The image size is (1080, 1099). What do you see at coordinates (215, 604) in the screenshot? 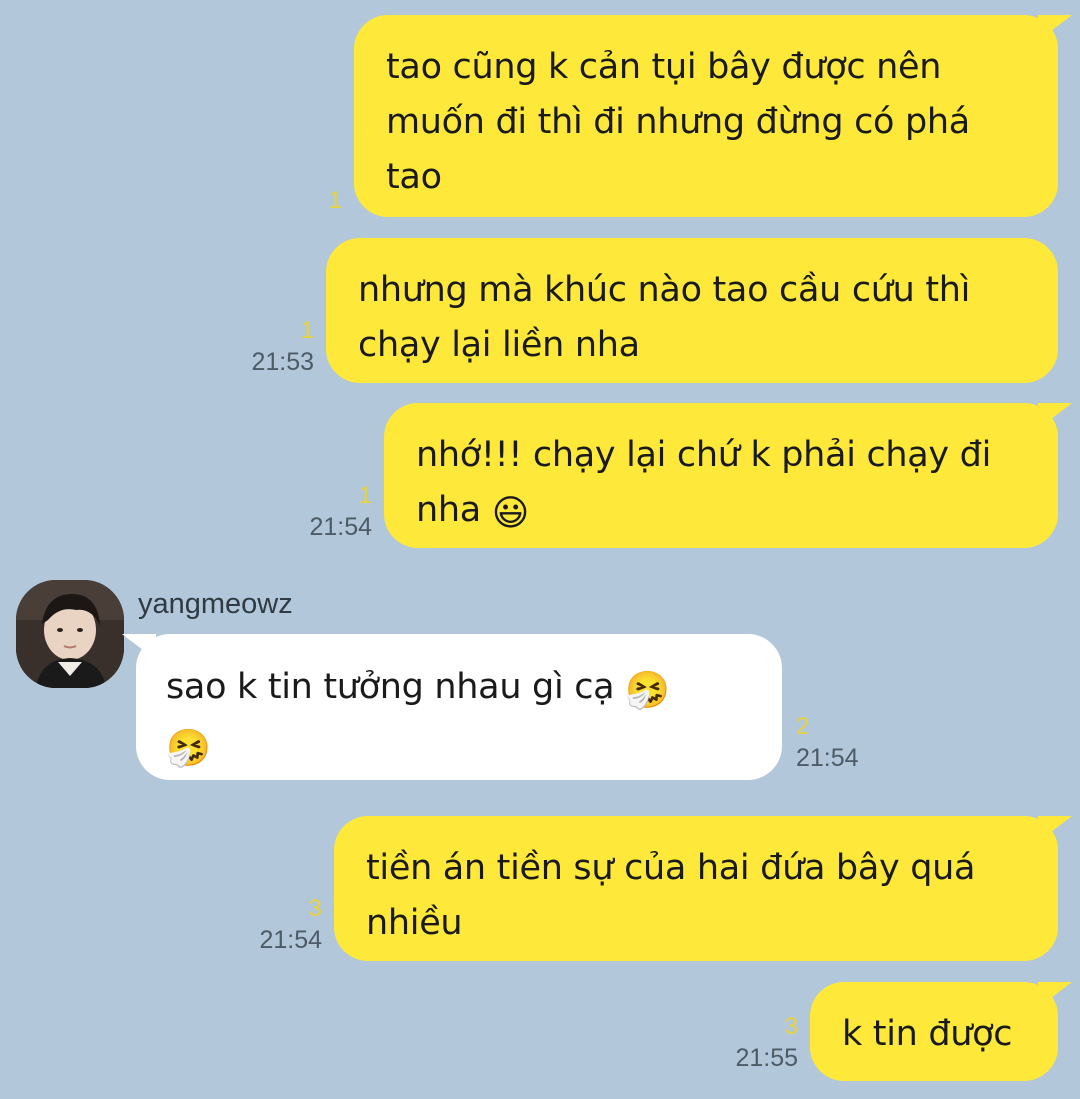
I see `sender-name: yangmeowz` at bounding box center [215, 604].